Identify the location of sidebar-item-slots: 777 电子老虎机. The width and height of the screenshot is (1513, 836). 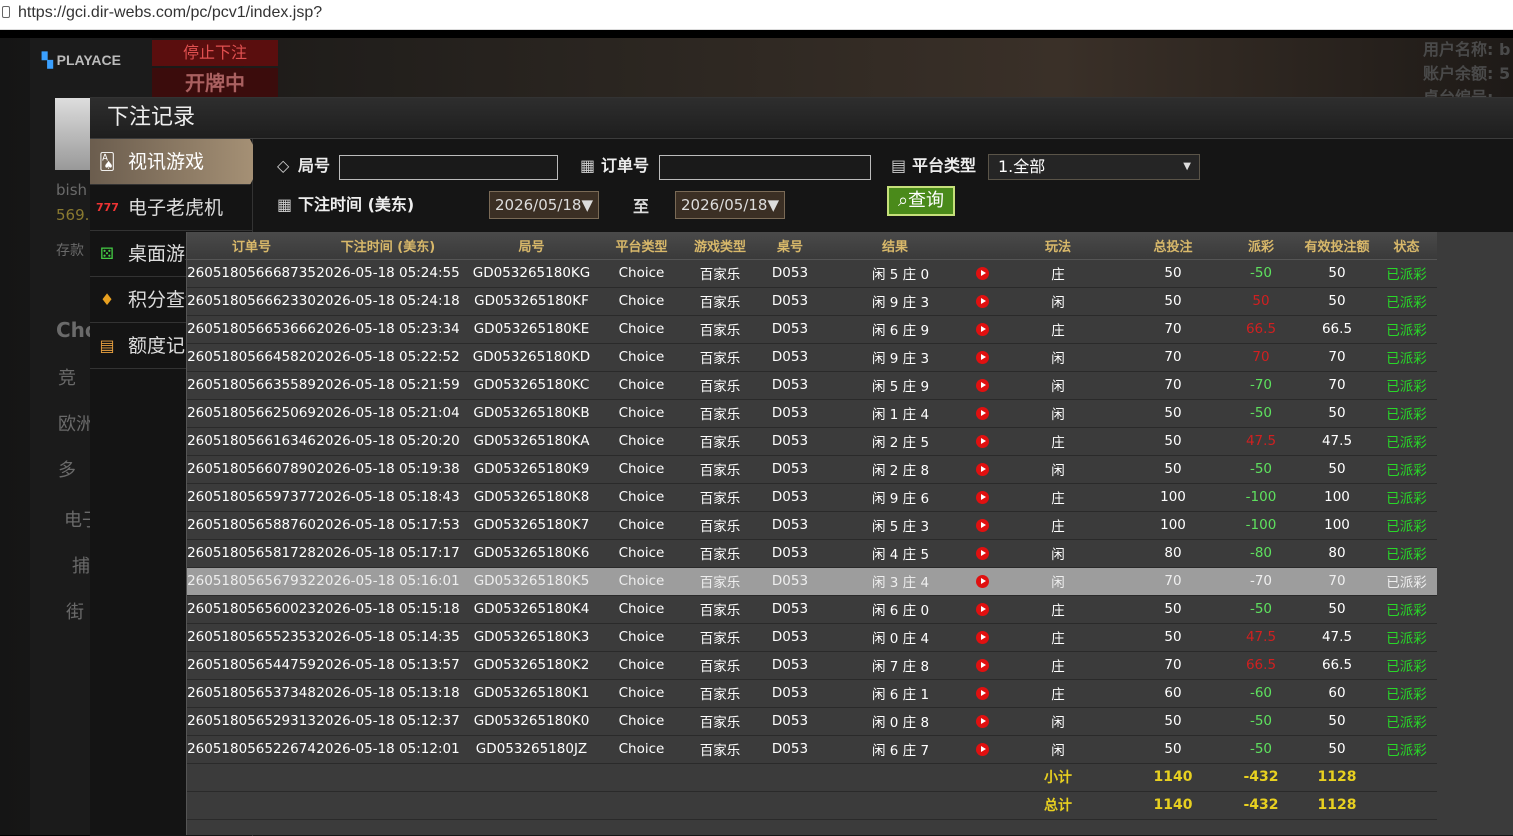
(171, 208).